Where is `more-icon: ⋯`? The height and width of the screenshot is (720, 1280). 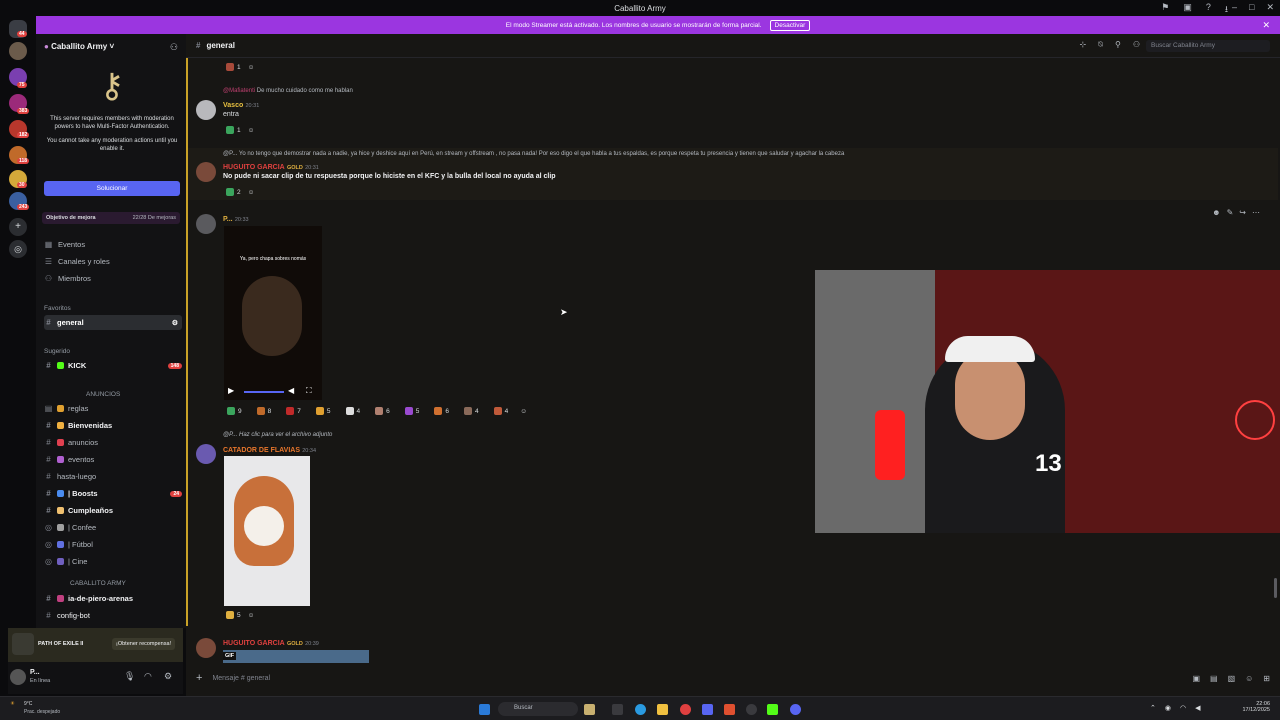
more-icon: ⋯ is located at coordinates (1256, 212).